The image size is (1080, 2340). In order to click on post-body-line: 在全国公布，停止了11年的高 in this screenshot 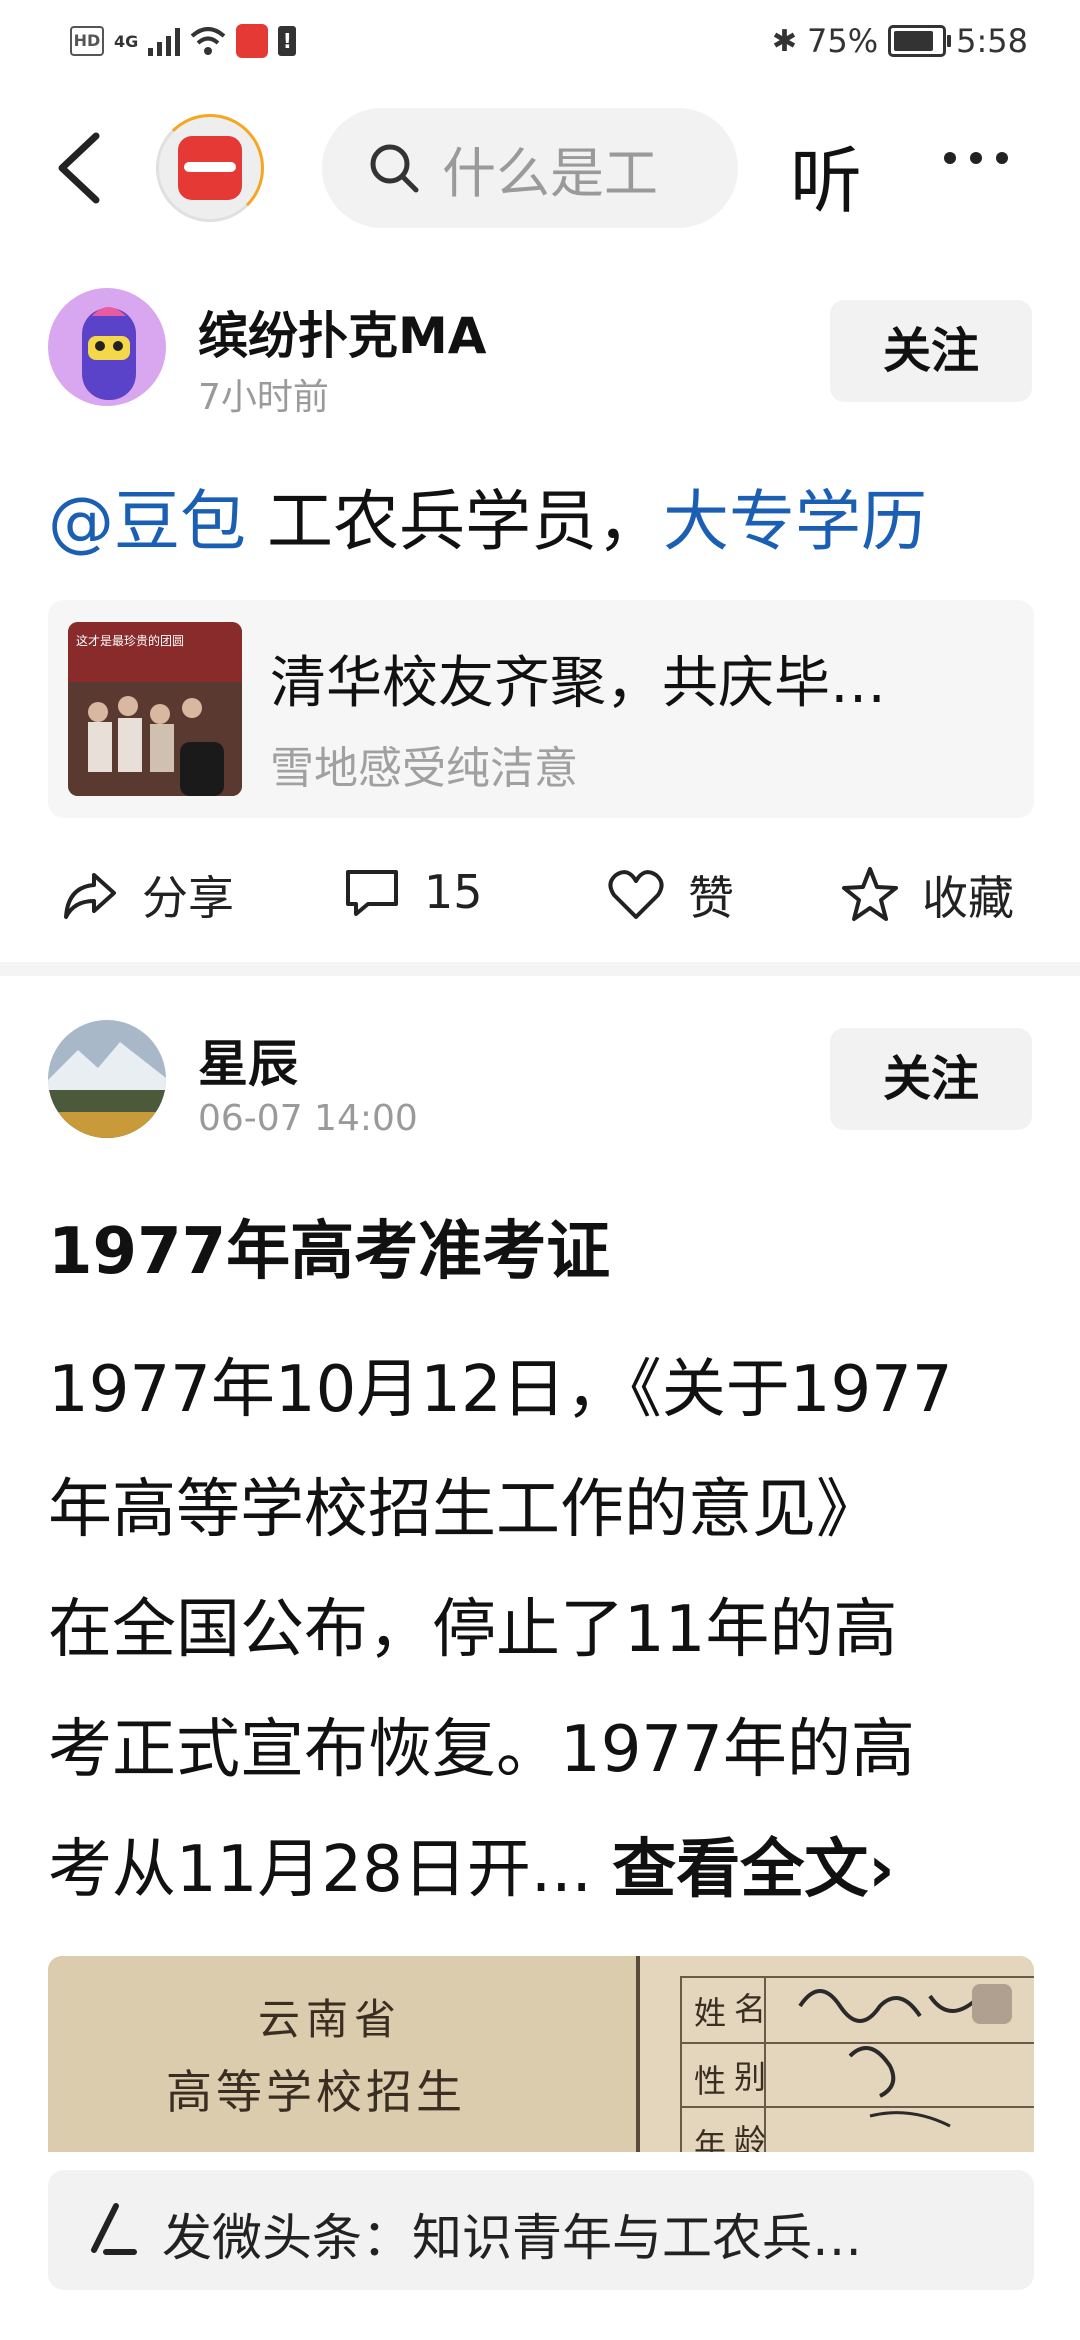, I will do `click(473, 1630)`.